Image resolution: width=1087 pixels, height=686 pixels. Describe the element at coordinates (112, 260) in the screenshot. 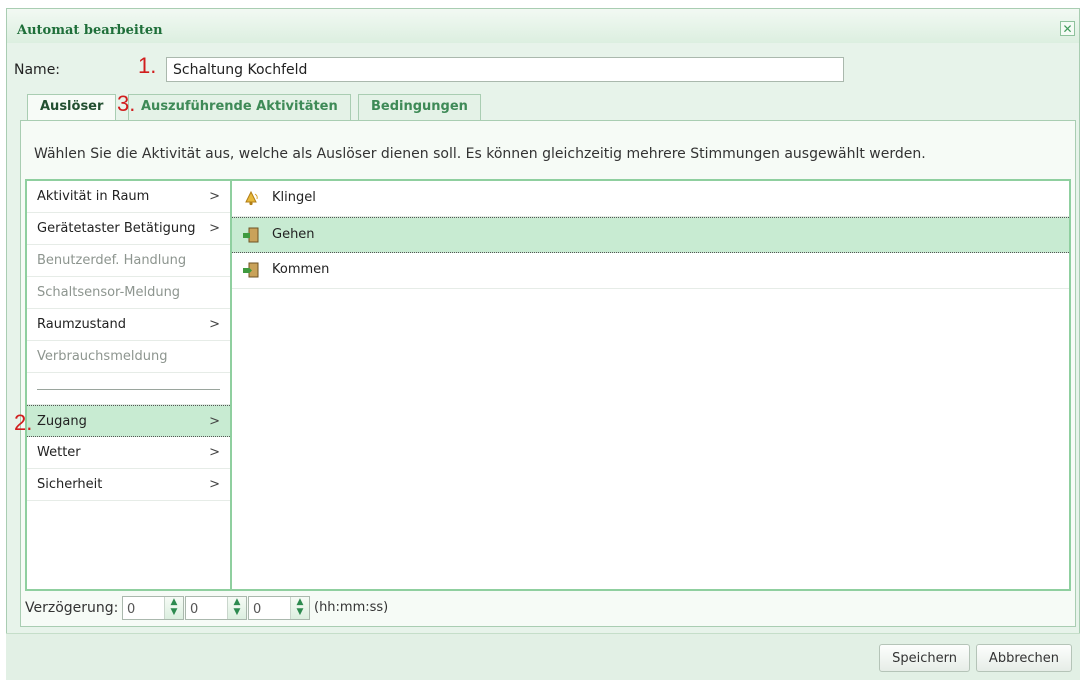

I see `category-label: Benutzerdef. Handlung` at that location.